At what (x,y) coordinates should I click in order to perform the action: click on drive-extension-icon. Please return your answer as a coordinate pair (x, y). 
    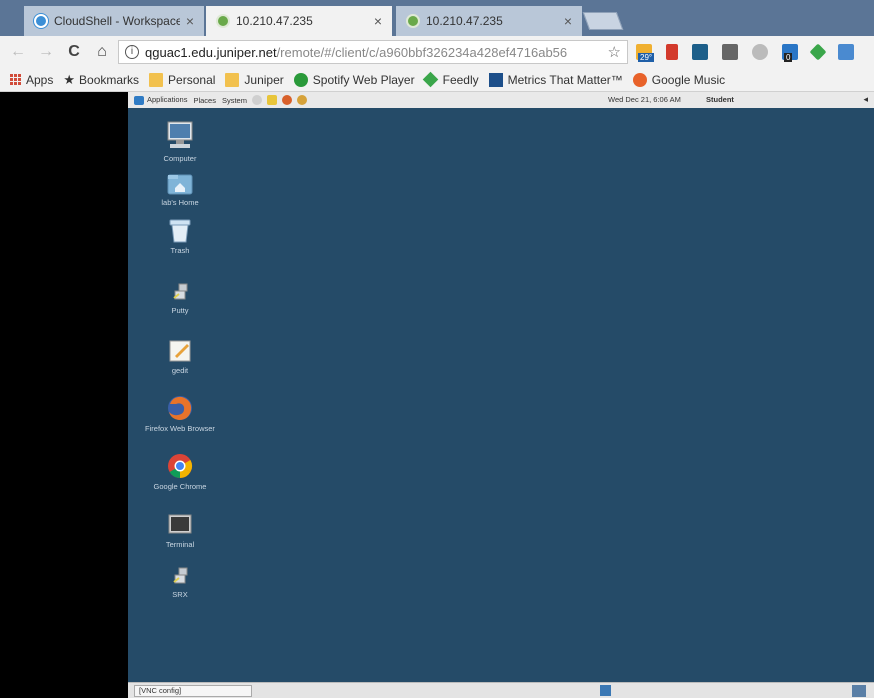
    Looking at the image, I should click on (760, 52).